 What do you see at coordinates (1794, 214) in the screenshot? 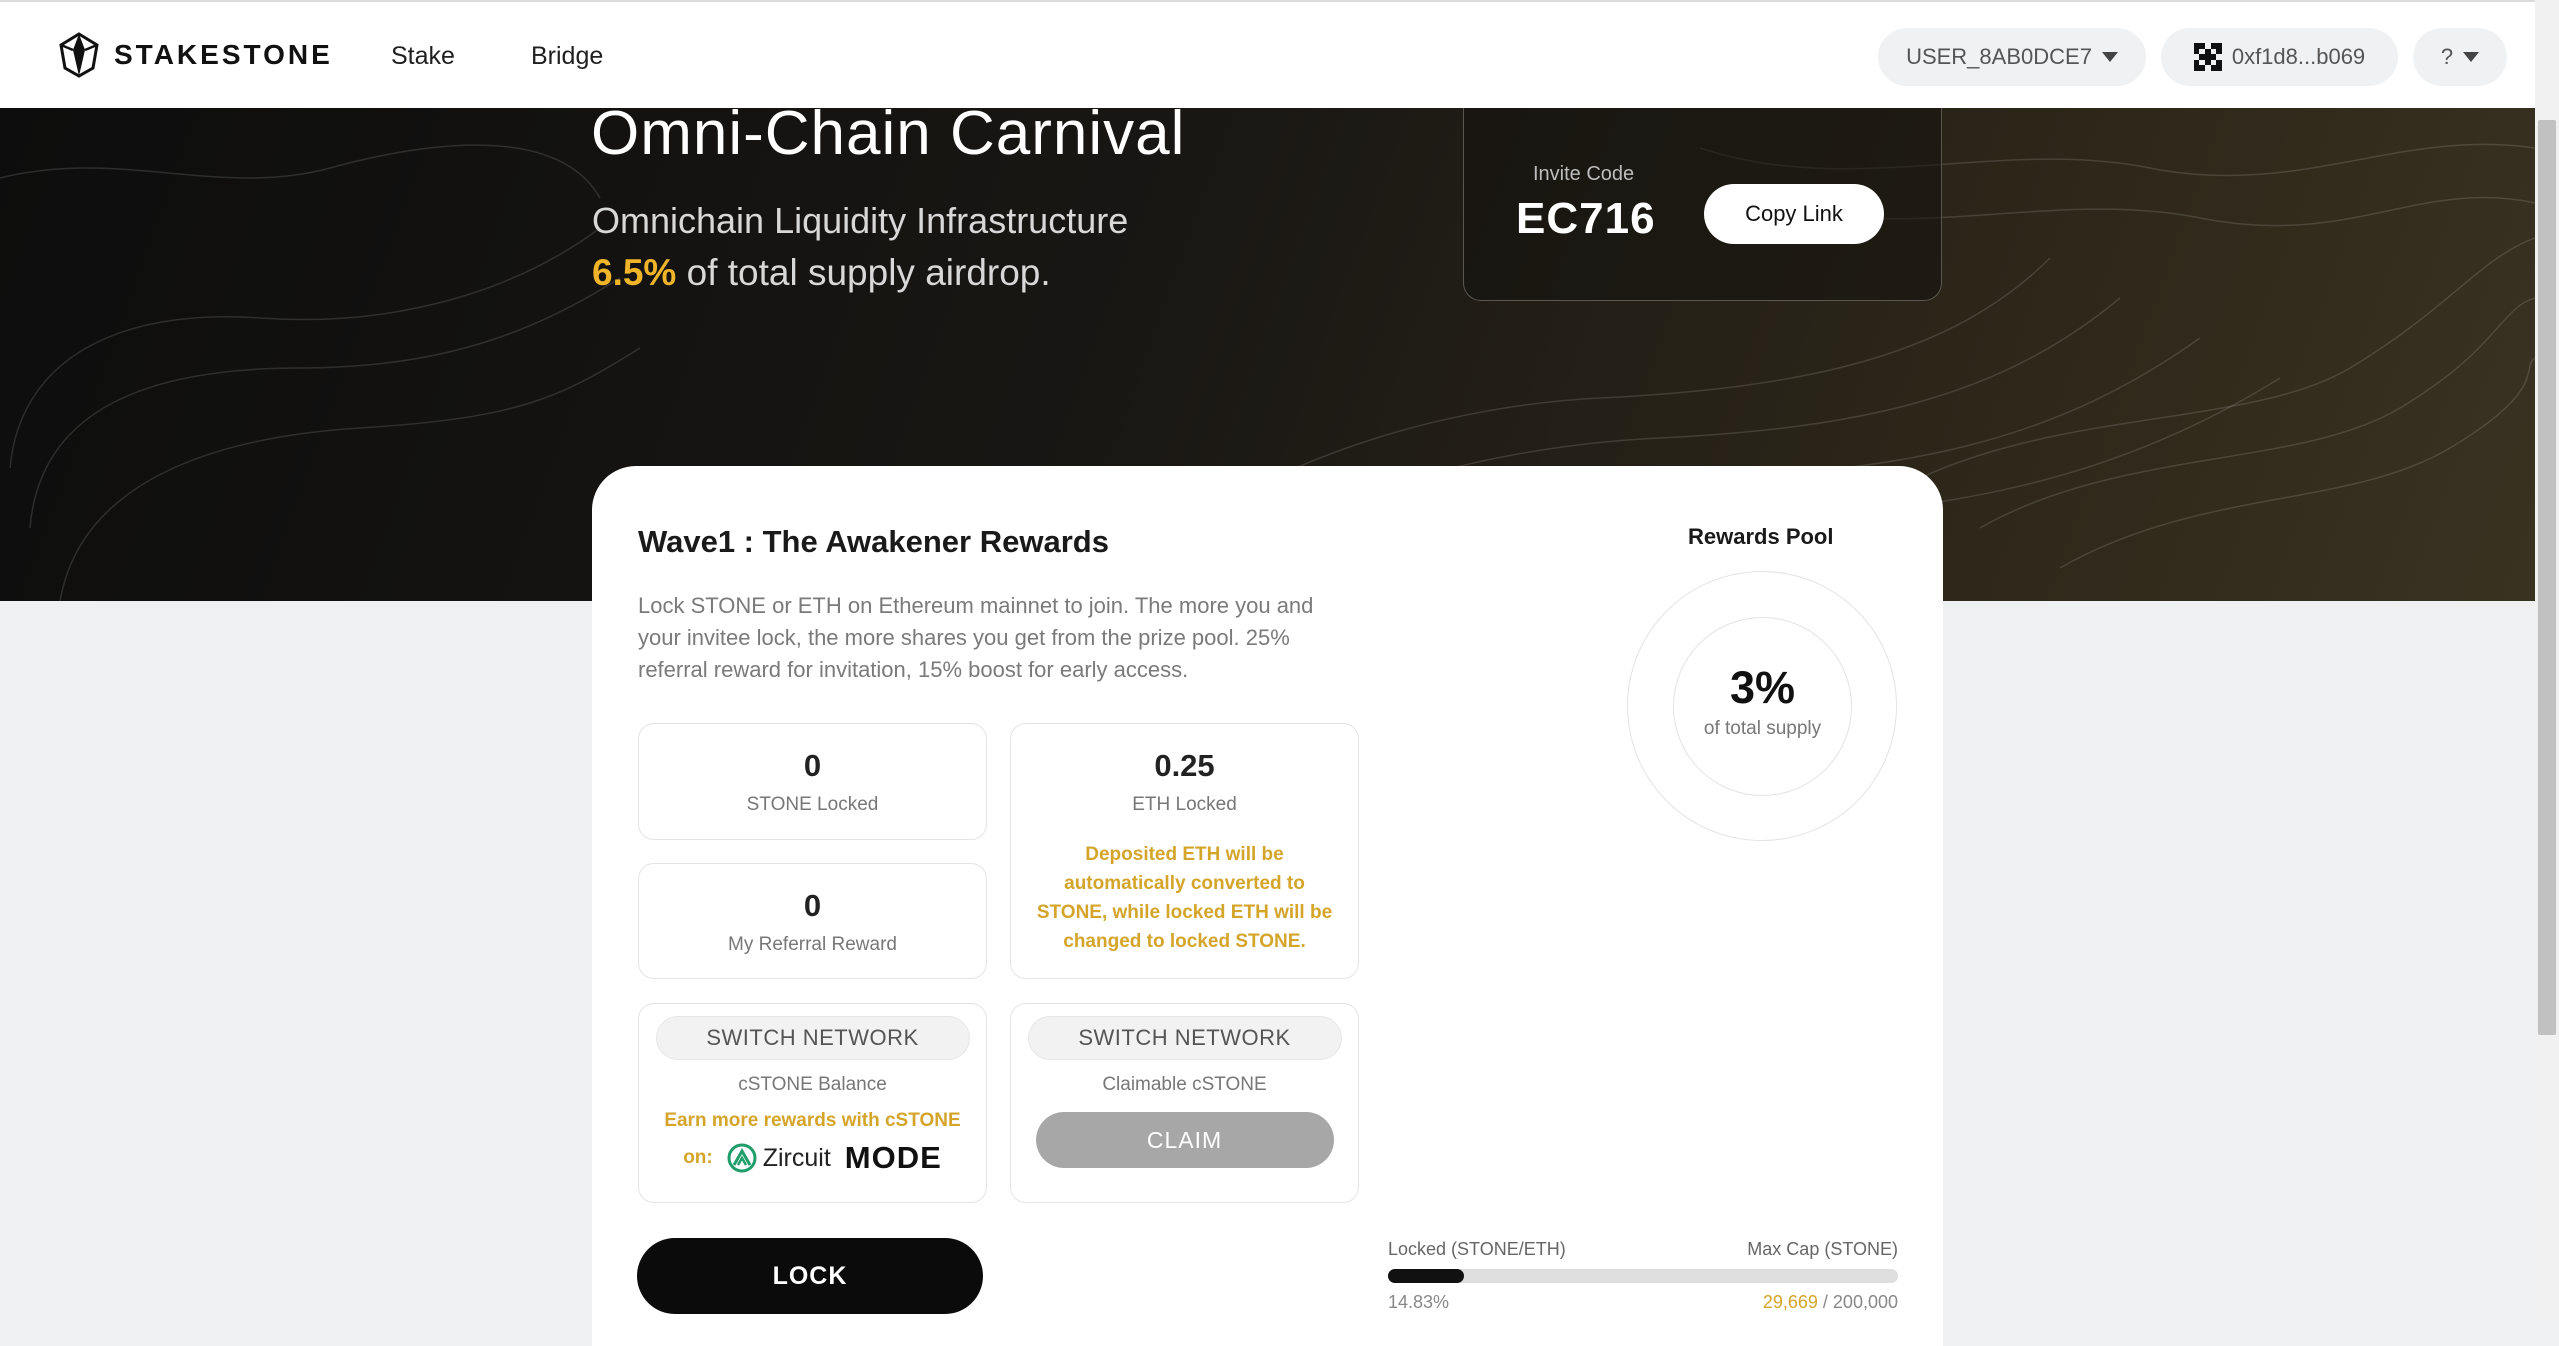
I see `copy-link-button: Copy Link` at bounding box center [1794, 214].